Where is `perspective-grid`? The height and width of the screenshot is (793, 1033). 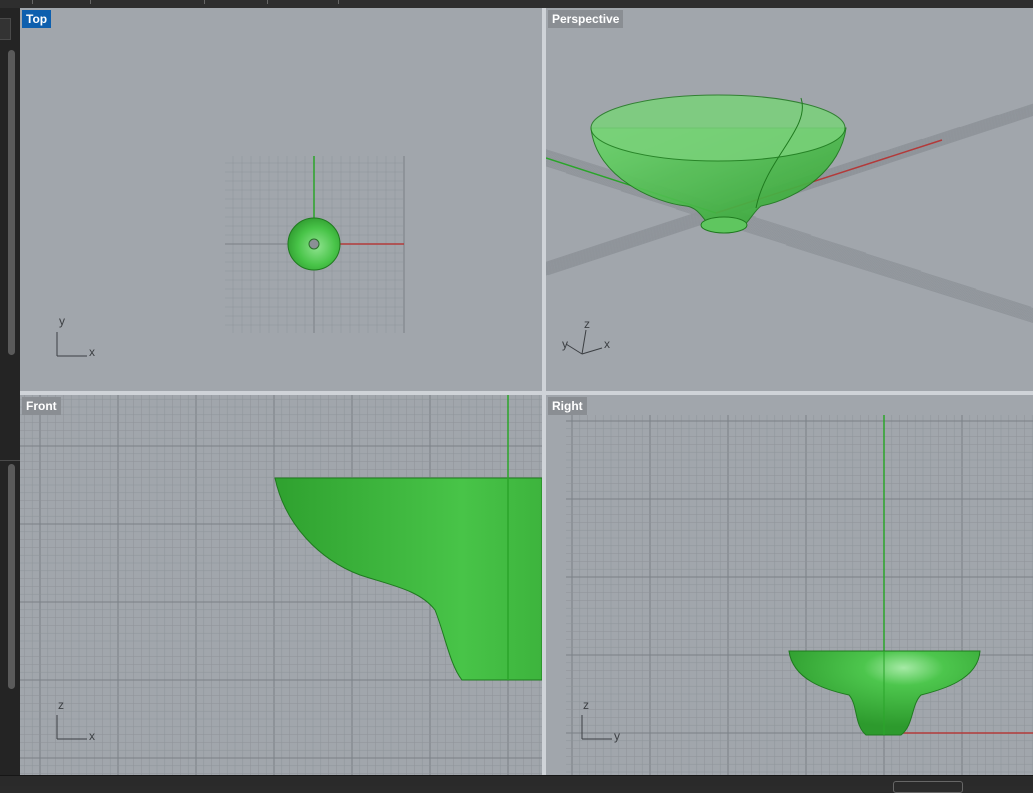
perspective-grid is located at coordinates (789, 213).